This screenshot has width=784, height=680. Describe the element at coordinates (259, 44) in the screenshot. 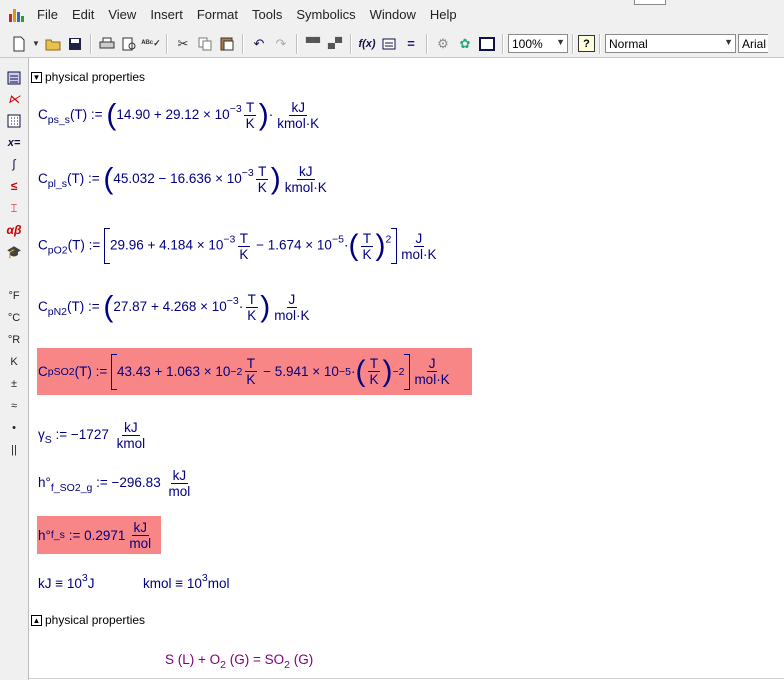

I see `undo-icon: ↶` at that location.